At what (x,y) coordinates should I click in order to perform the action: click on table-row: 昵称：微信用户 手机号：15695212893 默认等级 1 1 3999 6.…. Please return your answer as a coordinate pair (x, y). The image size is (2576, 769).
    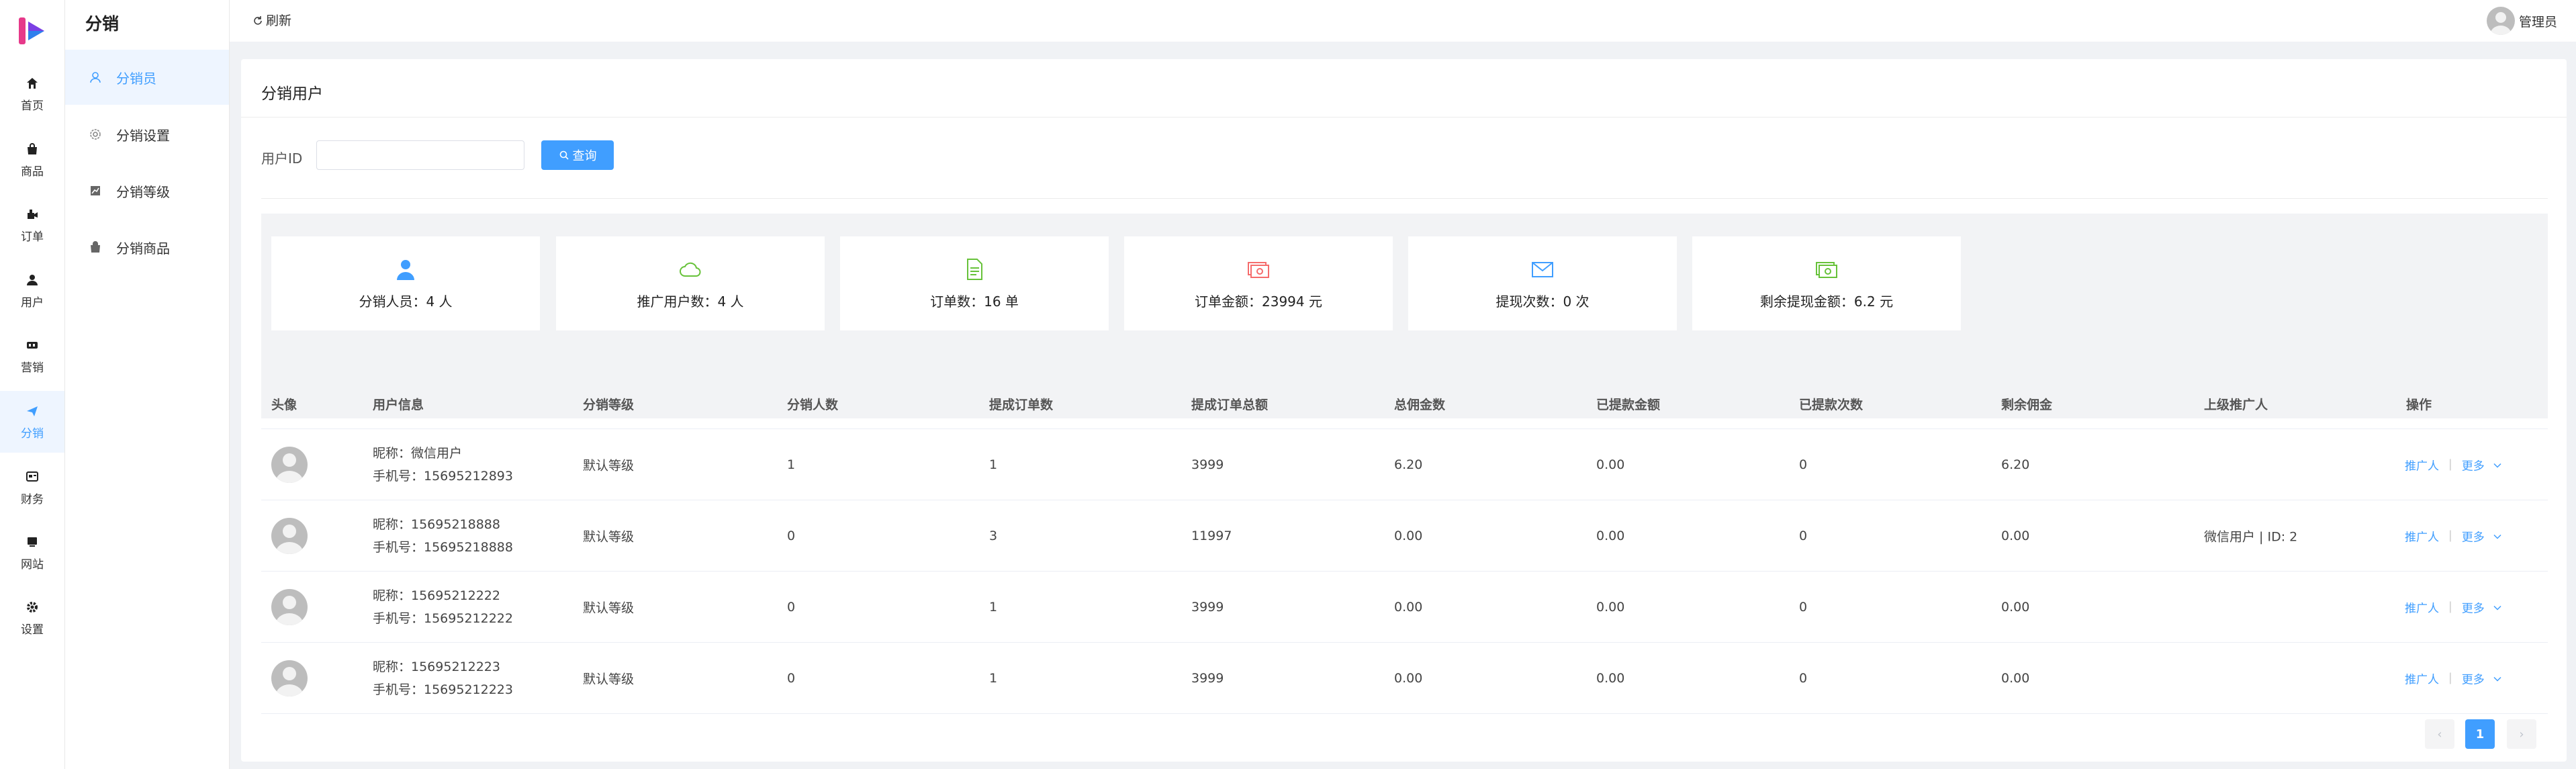
    Looking at the image, I should click on (1404, 464).